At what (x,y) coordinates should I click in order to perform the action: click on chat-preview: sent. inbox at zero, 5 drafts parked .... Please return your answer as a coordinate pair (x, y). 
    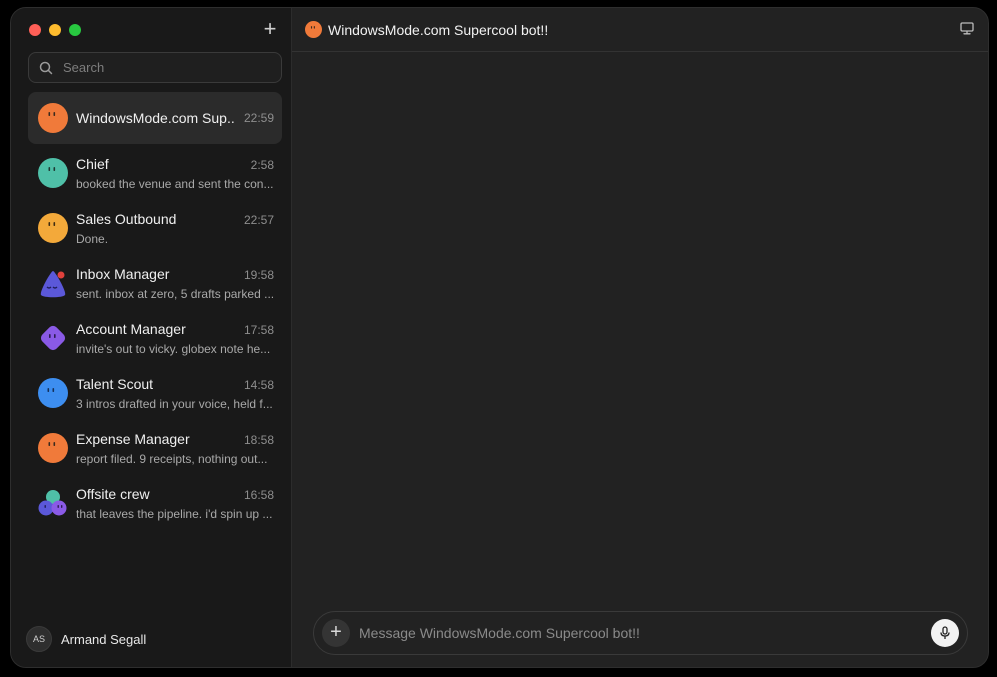
    Looking at the image, I should click on (175, 294).